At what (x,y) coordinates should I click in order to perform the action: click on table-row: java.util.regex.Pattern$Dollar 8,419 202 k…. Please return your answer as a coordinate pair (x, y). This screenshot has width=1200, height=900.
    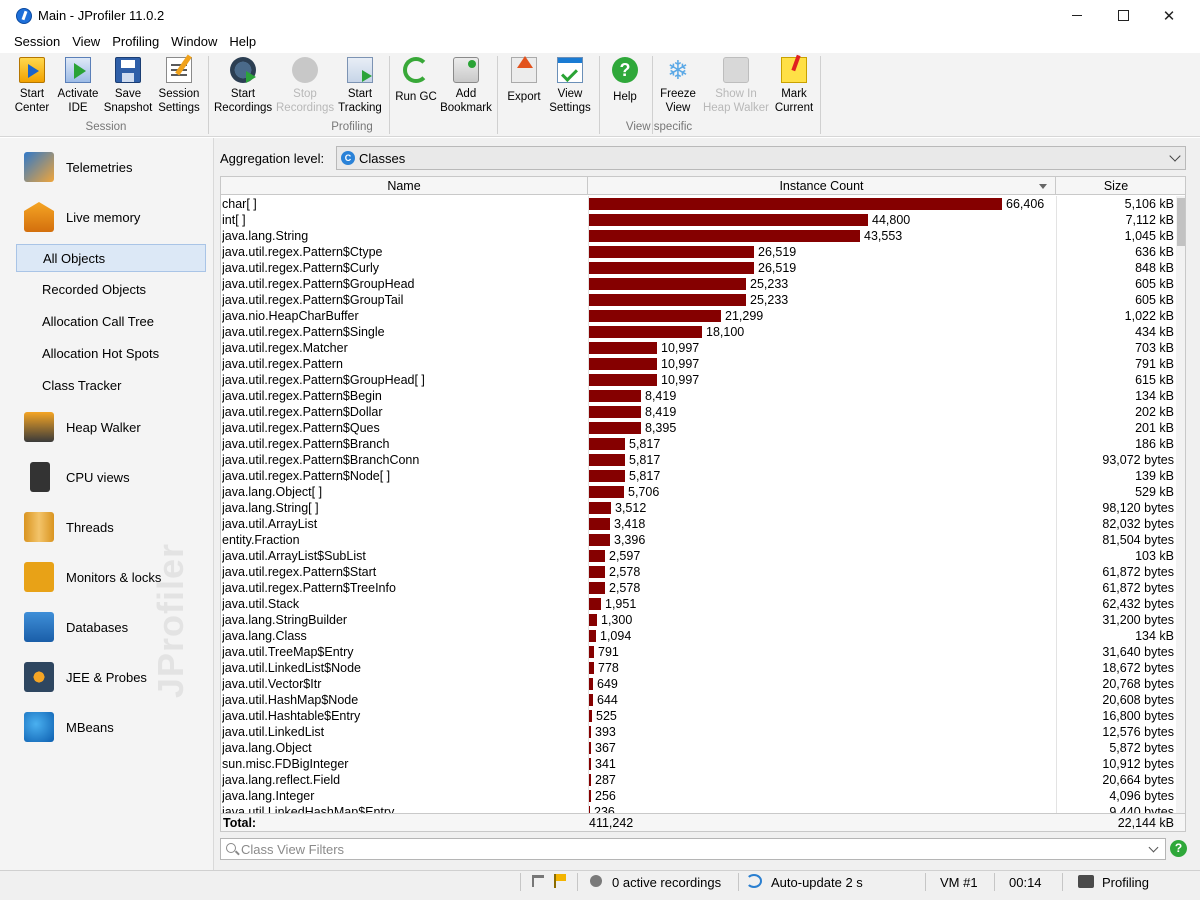
    Looking at the image, I should click on (698, 412).